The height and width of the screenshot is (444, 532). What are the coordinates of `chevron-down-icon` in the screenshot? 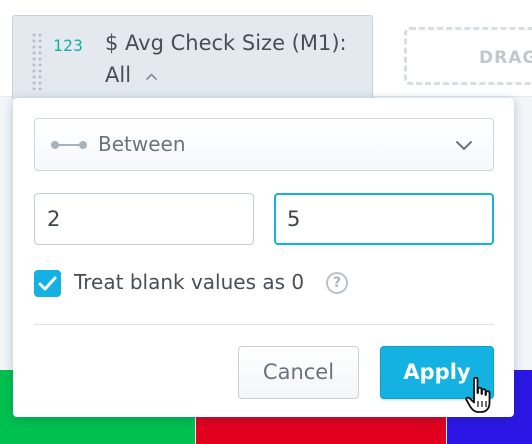 It's located at (464, 145).